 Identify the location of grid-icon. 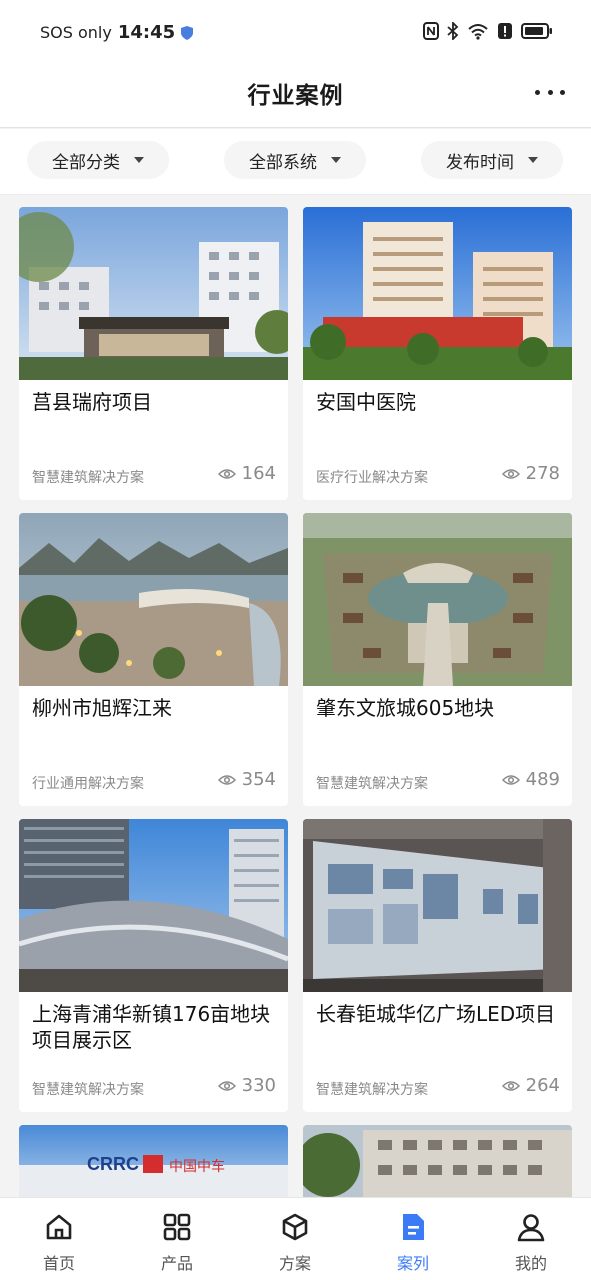
(177, 1227).